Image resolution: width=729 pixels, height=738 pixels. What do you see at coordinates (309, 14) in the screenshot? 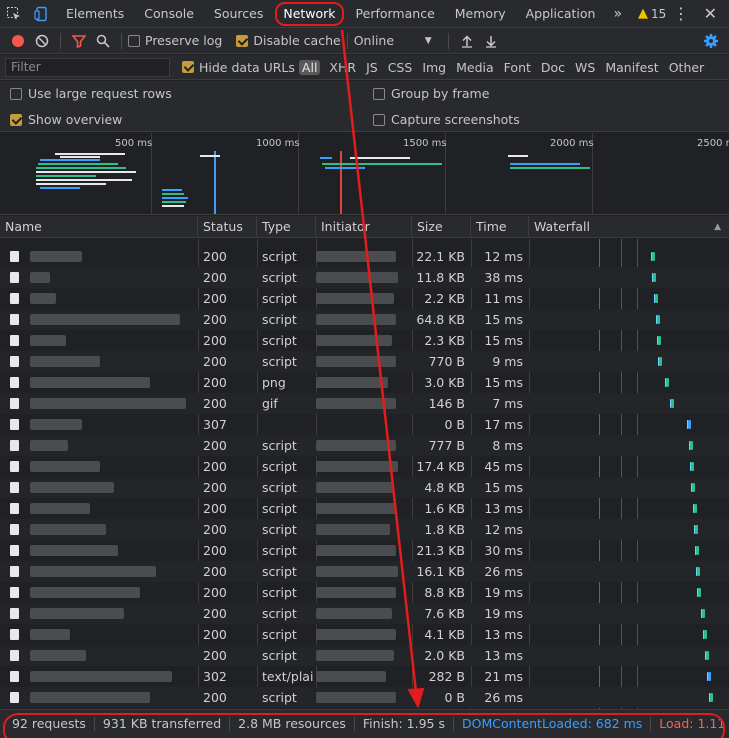
I see `tab-network: Network` at bounding box center [309, 14].